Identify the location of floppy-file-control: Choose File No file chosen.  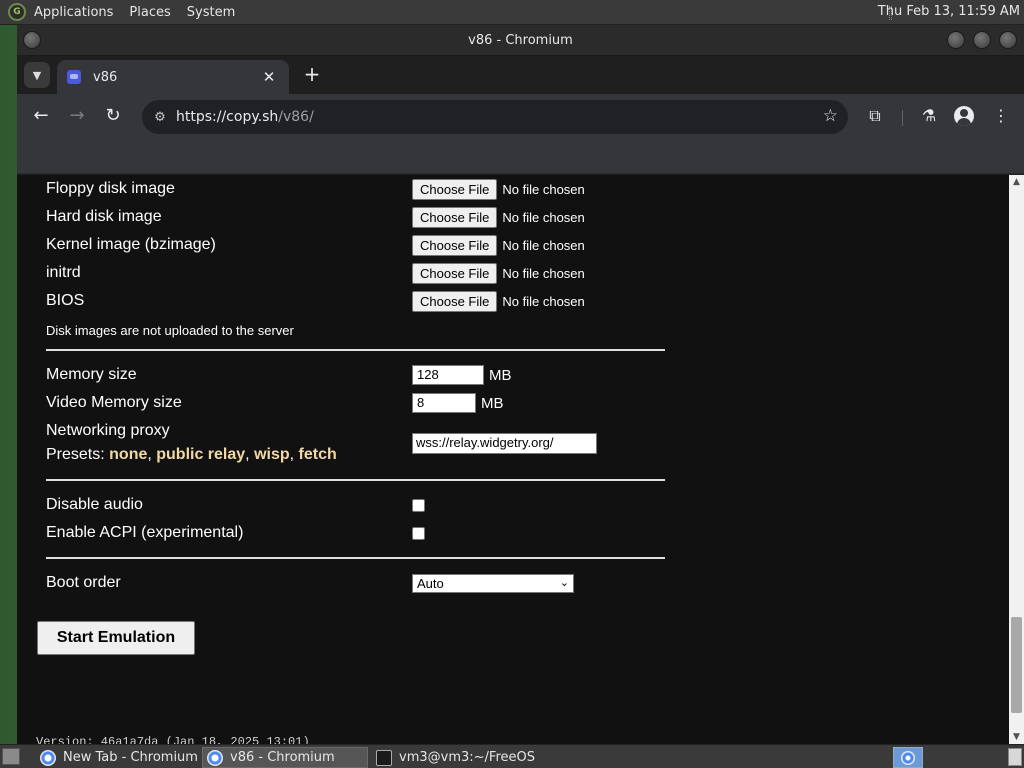
(498, 189).